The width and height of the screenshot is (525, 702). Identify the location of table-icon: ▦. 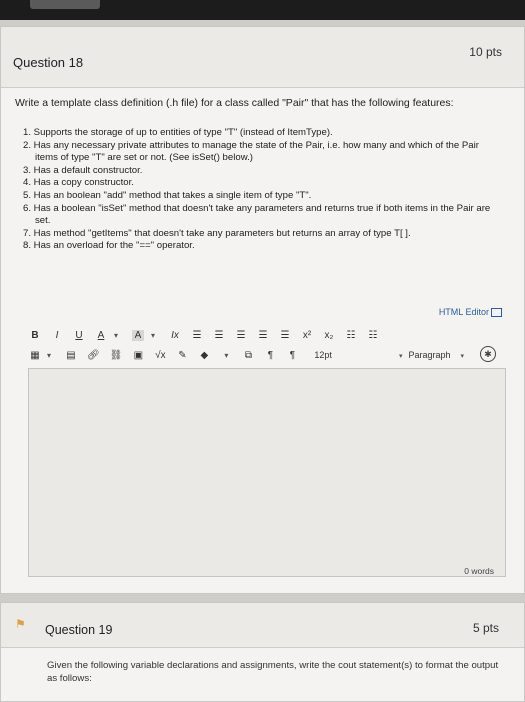
(35, 355).